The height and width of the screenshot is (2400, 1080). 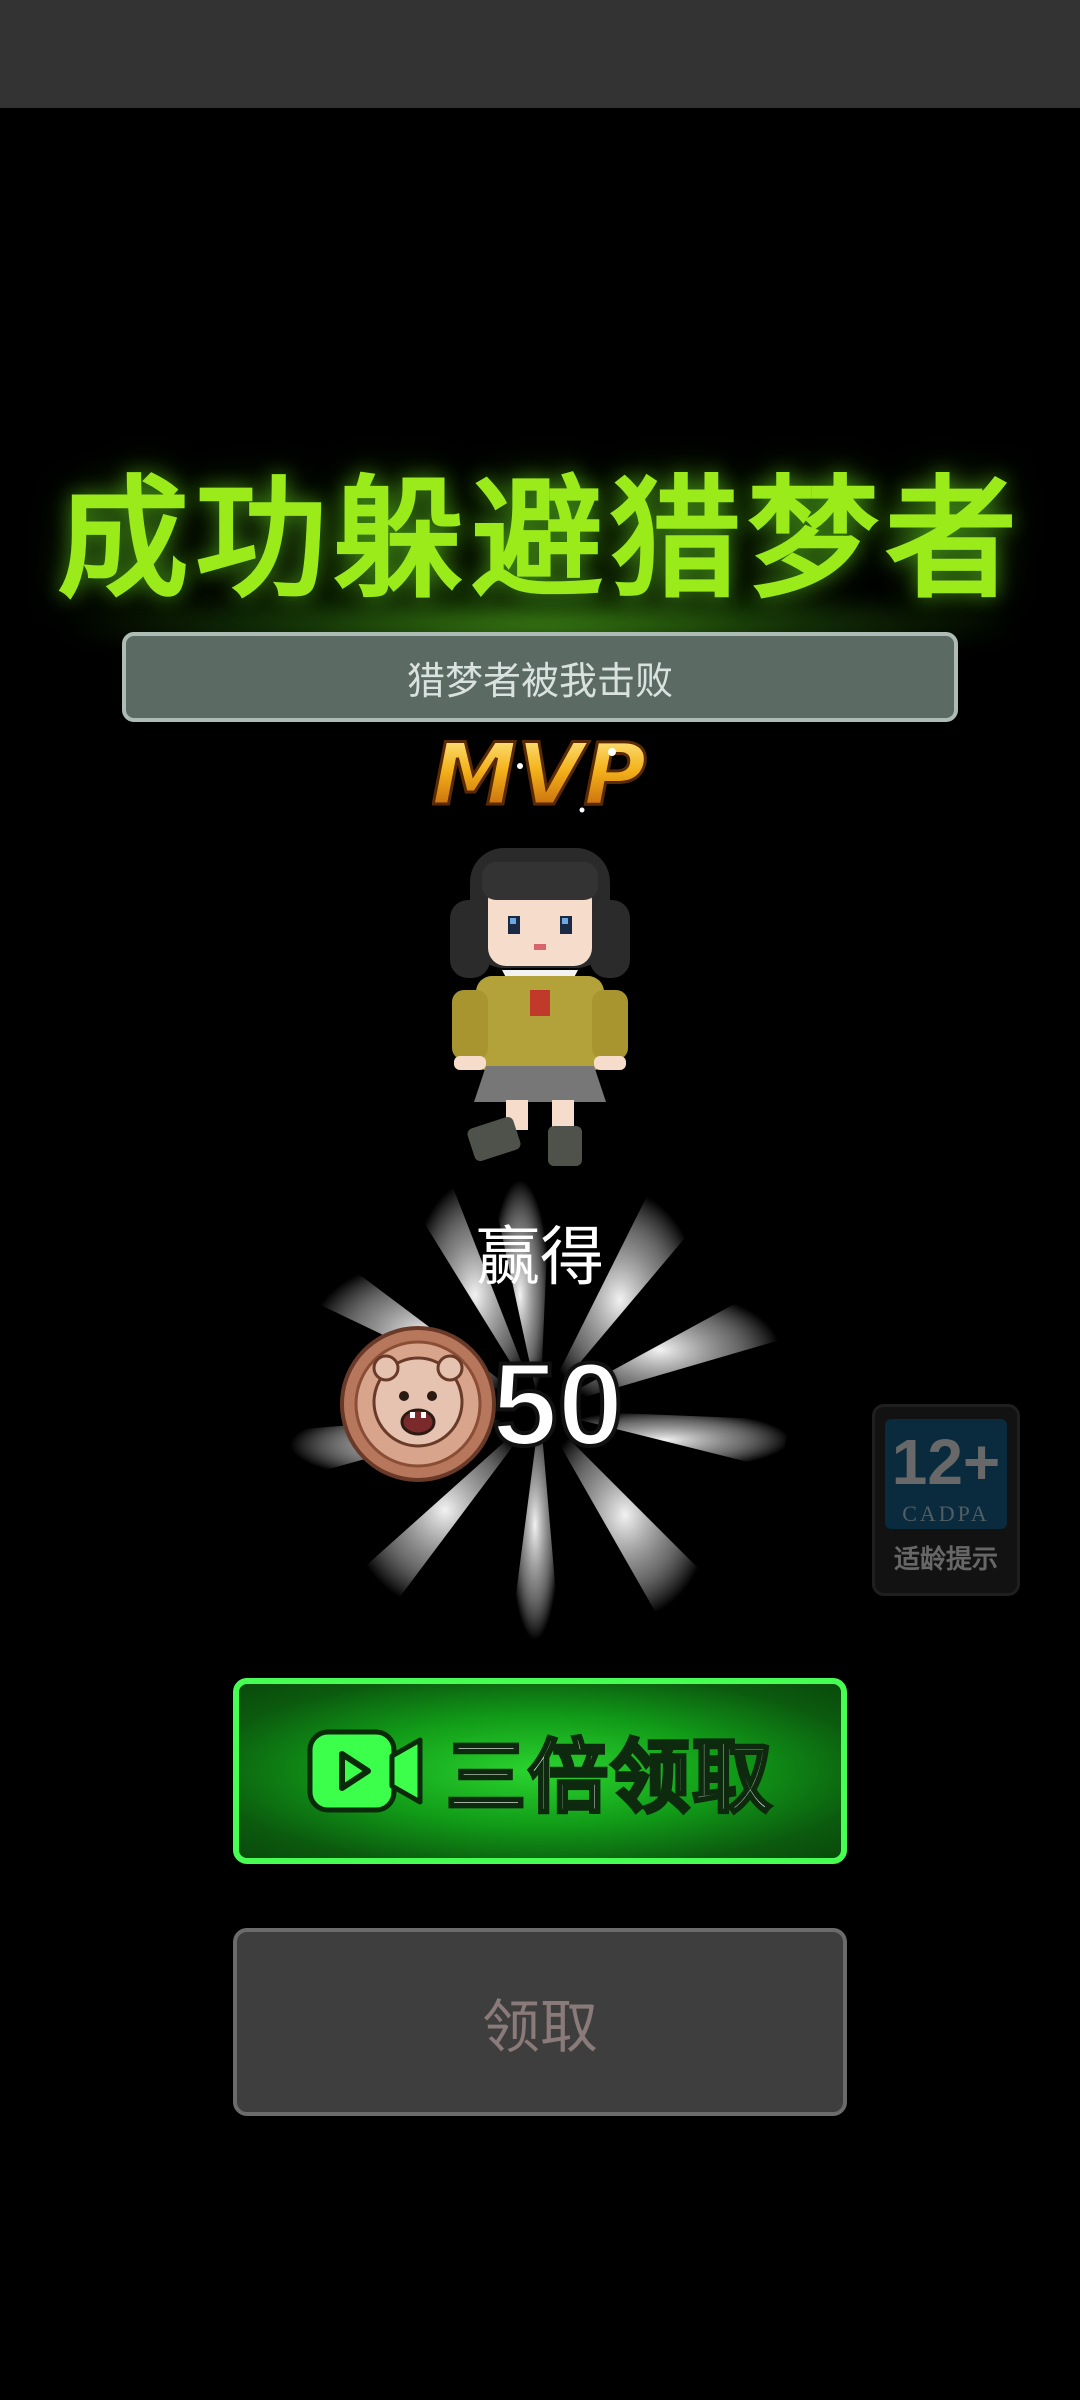 I want to click on reward-amount: 50, so click(x=557, y=1405).